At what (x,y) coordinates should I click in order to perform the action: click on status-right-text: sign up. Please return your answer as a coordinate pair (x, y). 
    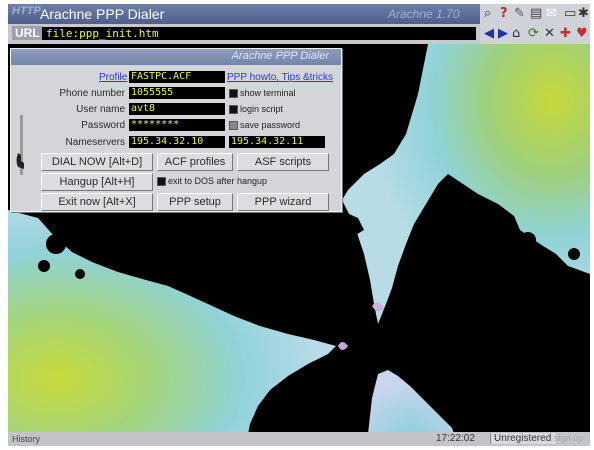
    Looking at the image, I should click on (569, 438).